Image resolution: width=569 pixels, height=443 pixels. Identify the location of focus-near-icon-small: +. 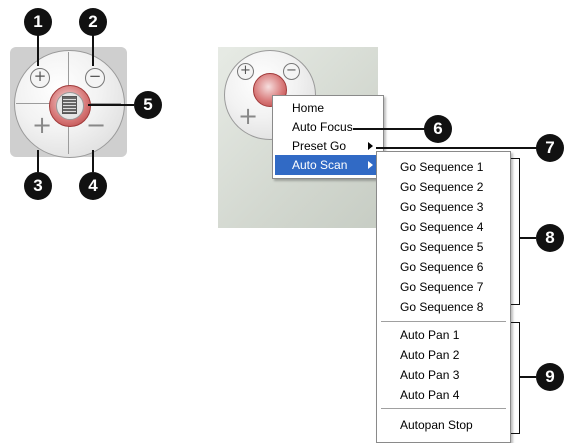
(248, 116).